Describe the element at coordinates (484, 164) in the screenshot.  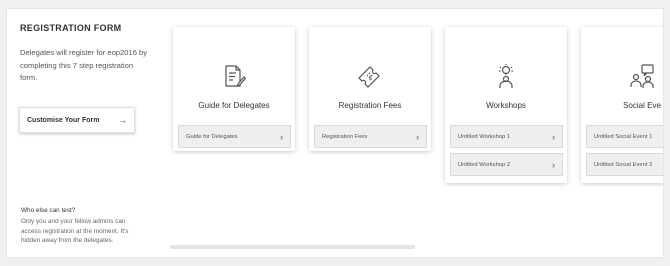
I see `sub-item-label: Untitled Workshop 2` at that location.